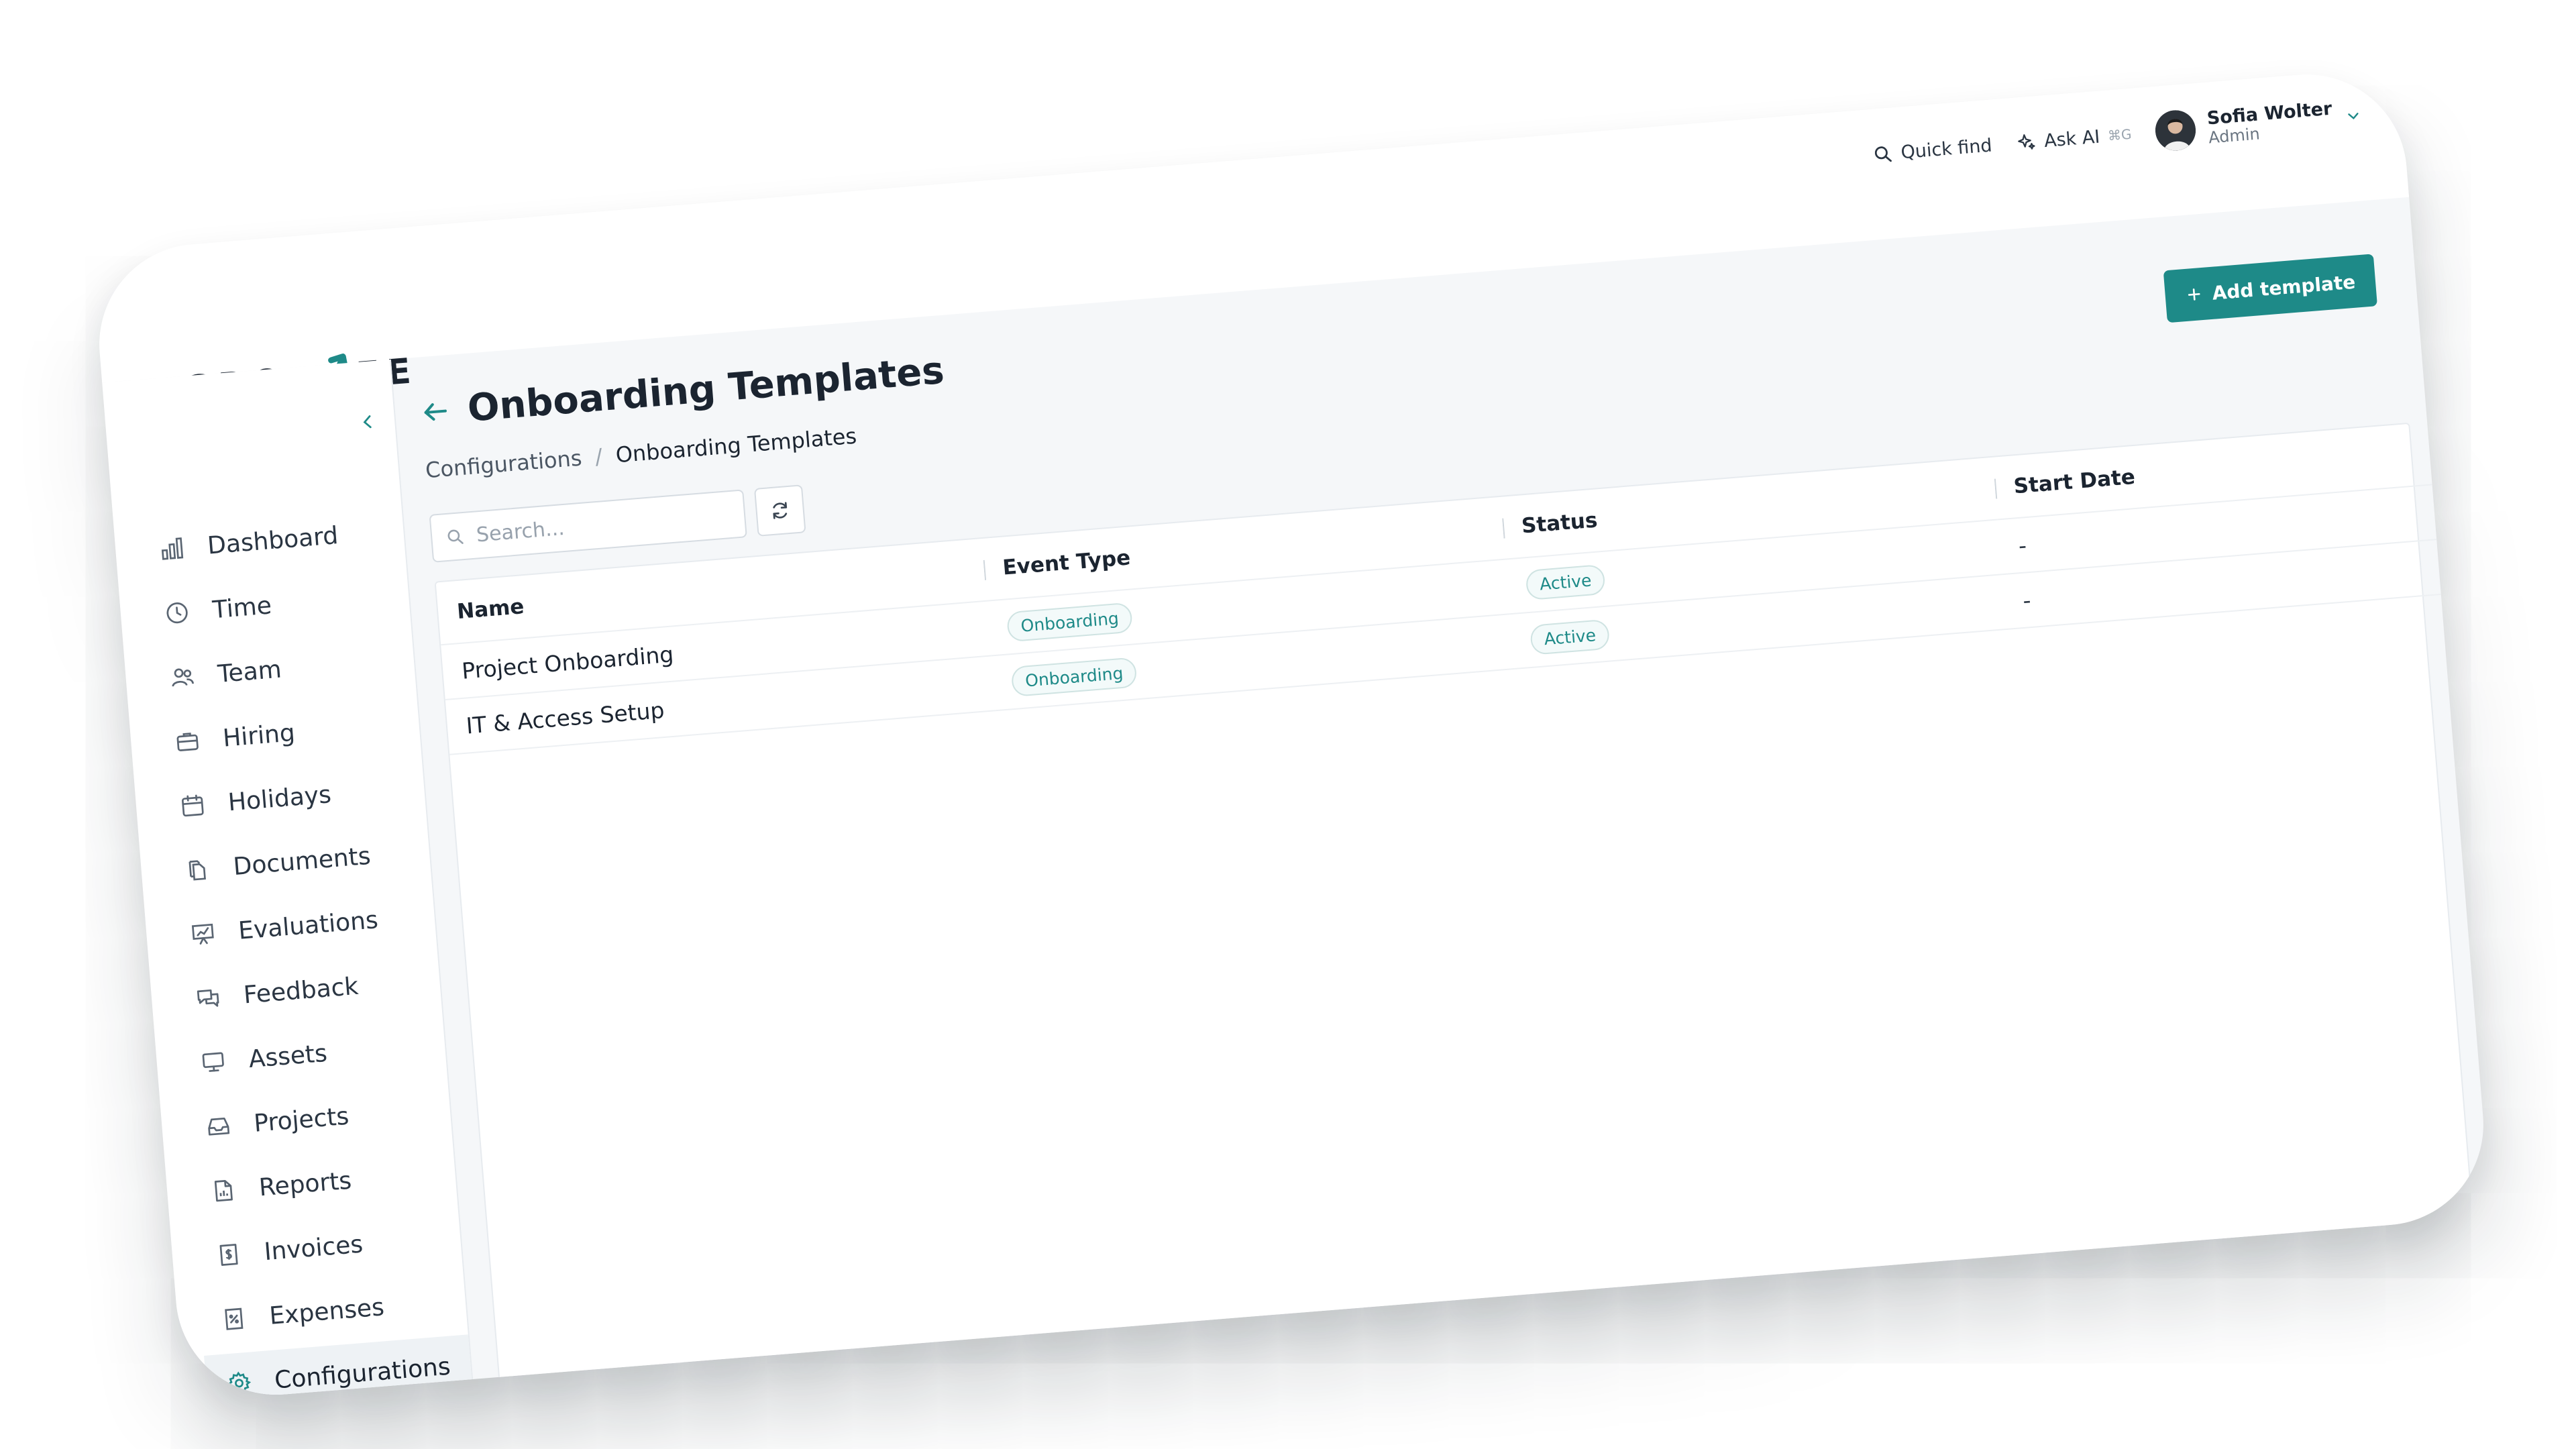 Image resolution: width=2576 pixels, height=1449 pixels. I want to click on ask-ai-button: Ask AI ⌘G, so click(2074, 138).